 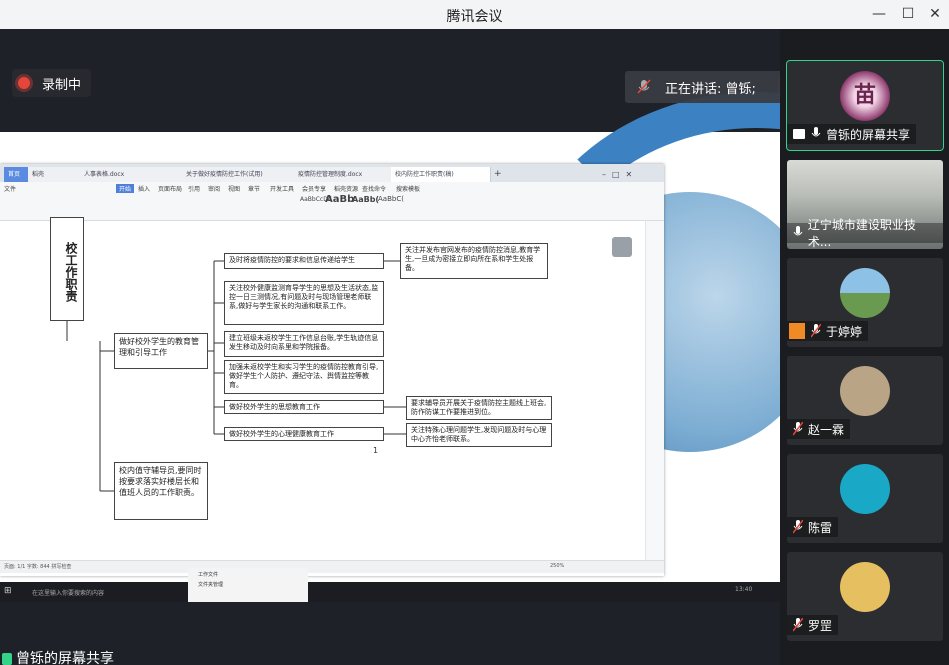 I want to click on document-status-bar: 页面: 1/1 字数: 844 拼写检查 250%, so click(x=332, y=566).